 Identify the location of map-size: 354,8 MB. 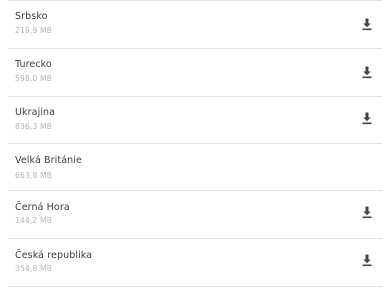
(34, 268).